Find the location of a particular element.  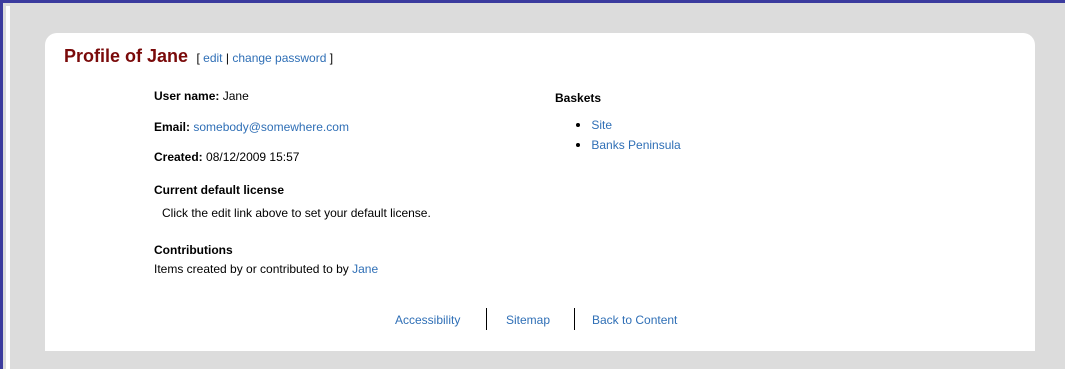

title-links: [ edit | change password ] is located at coordinates (264, 58).